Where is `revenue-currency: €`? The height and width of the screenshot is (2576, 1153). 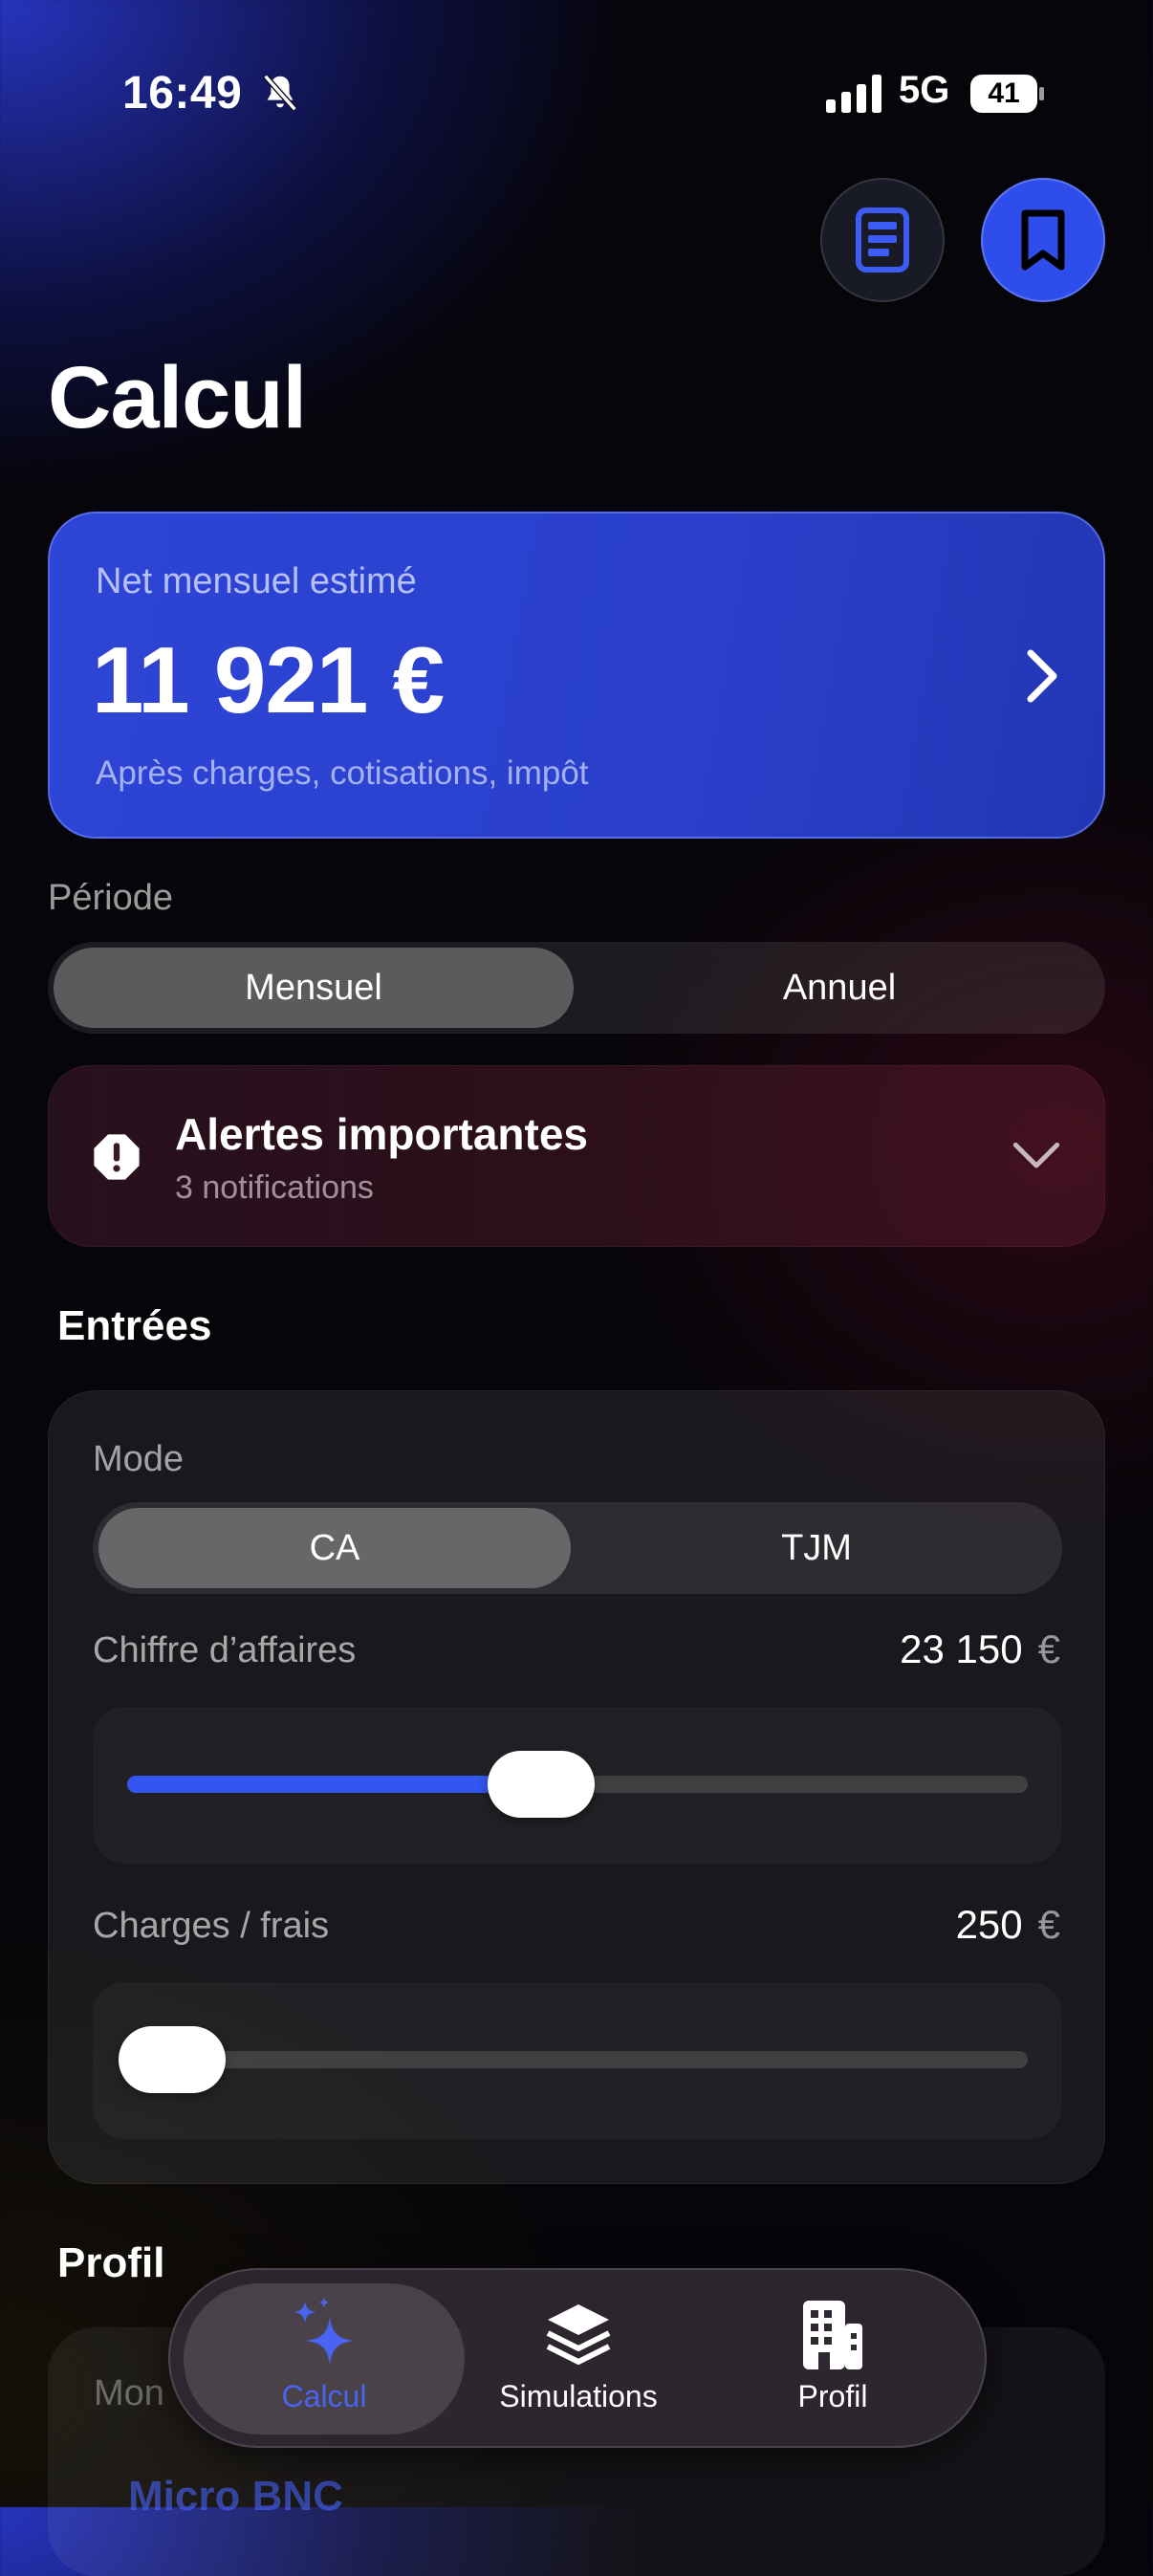 revenue-currency: € is located at coordinates (1048, 1648).